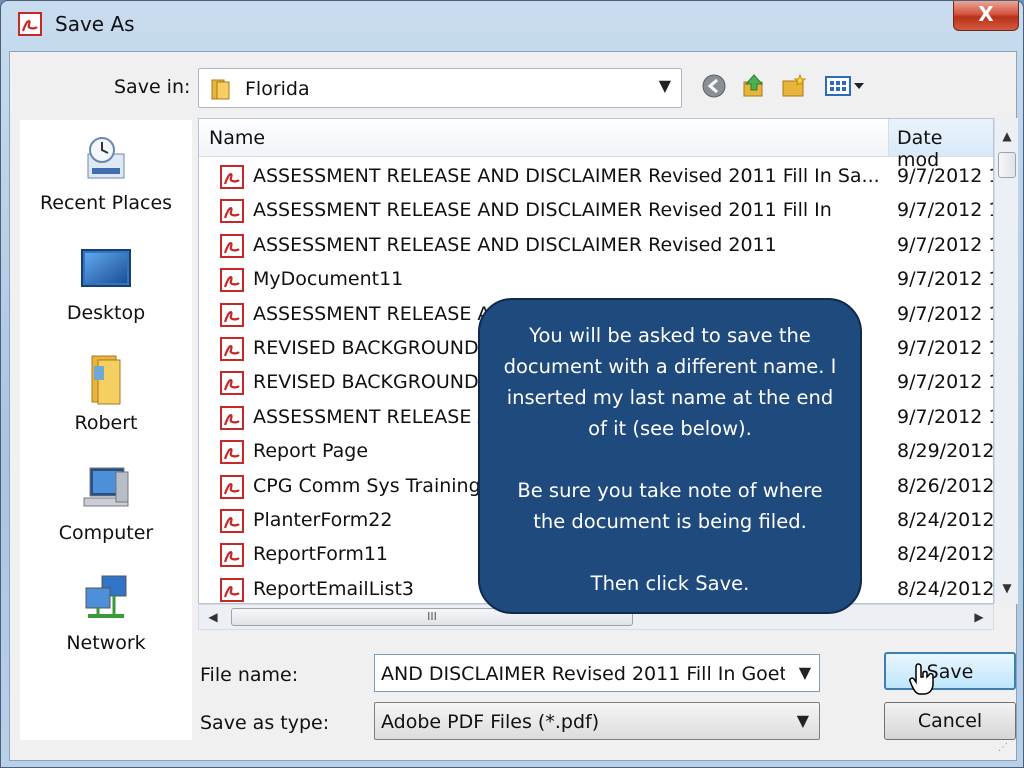 The image size is (1024, 768). What do you see at coordinates (670, 583) in the screenshot?
I see `callout-text-3: Then click Save.` at bounding box center [670, 583].